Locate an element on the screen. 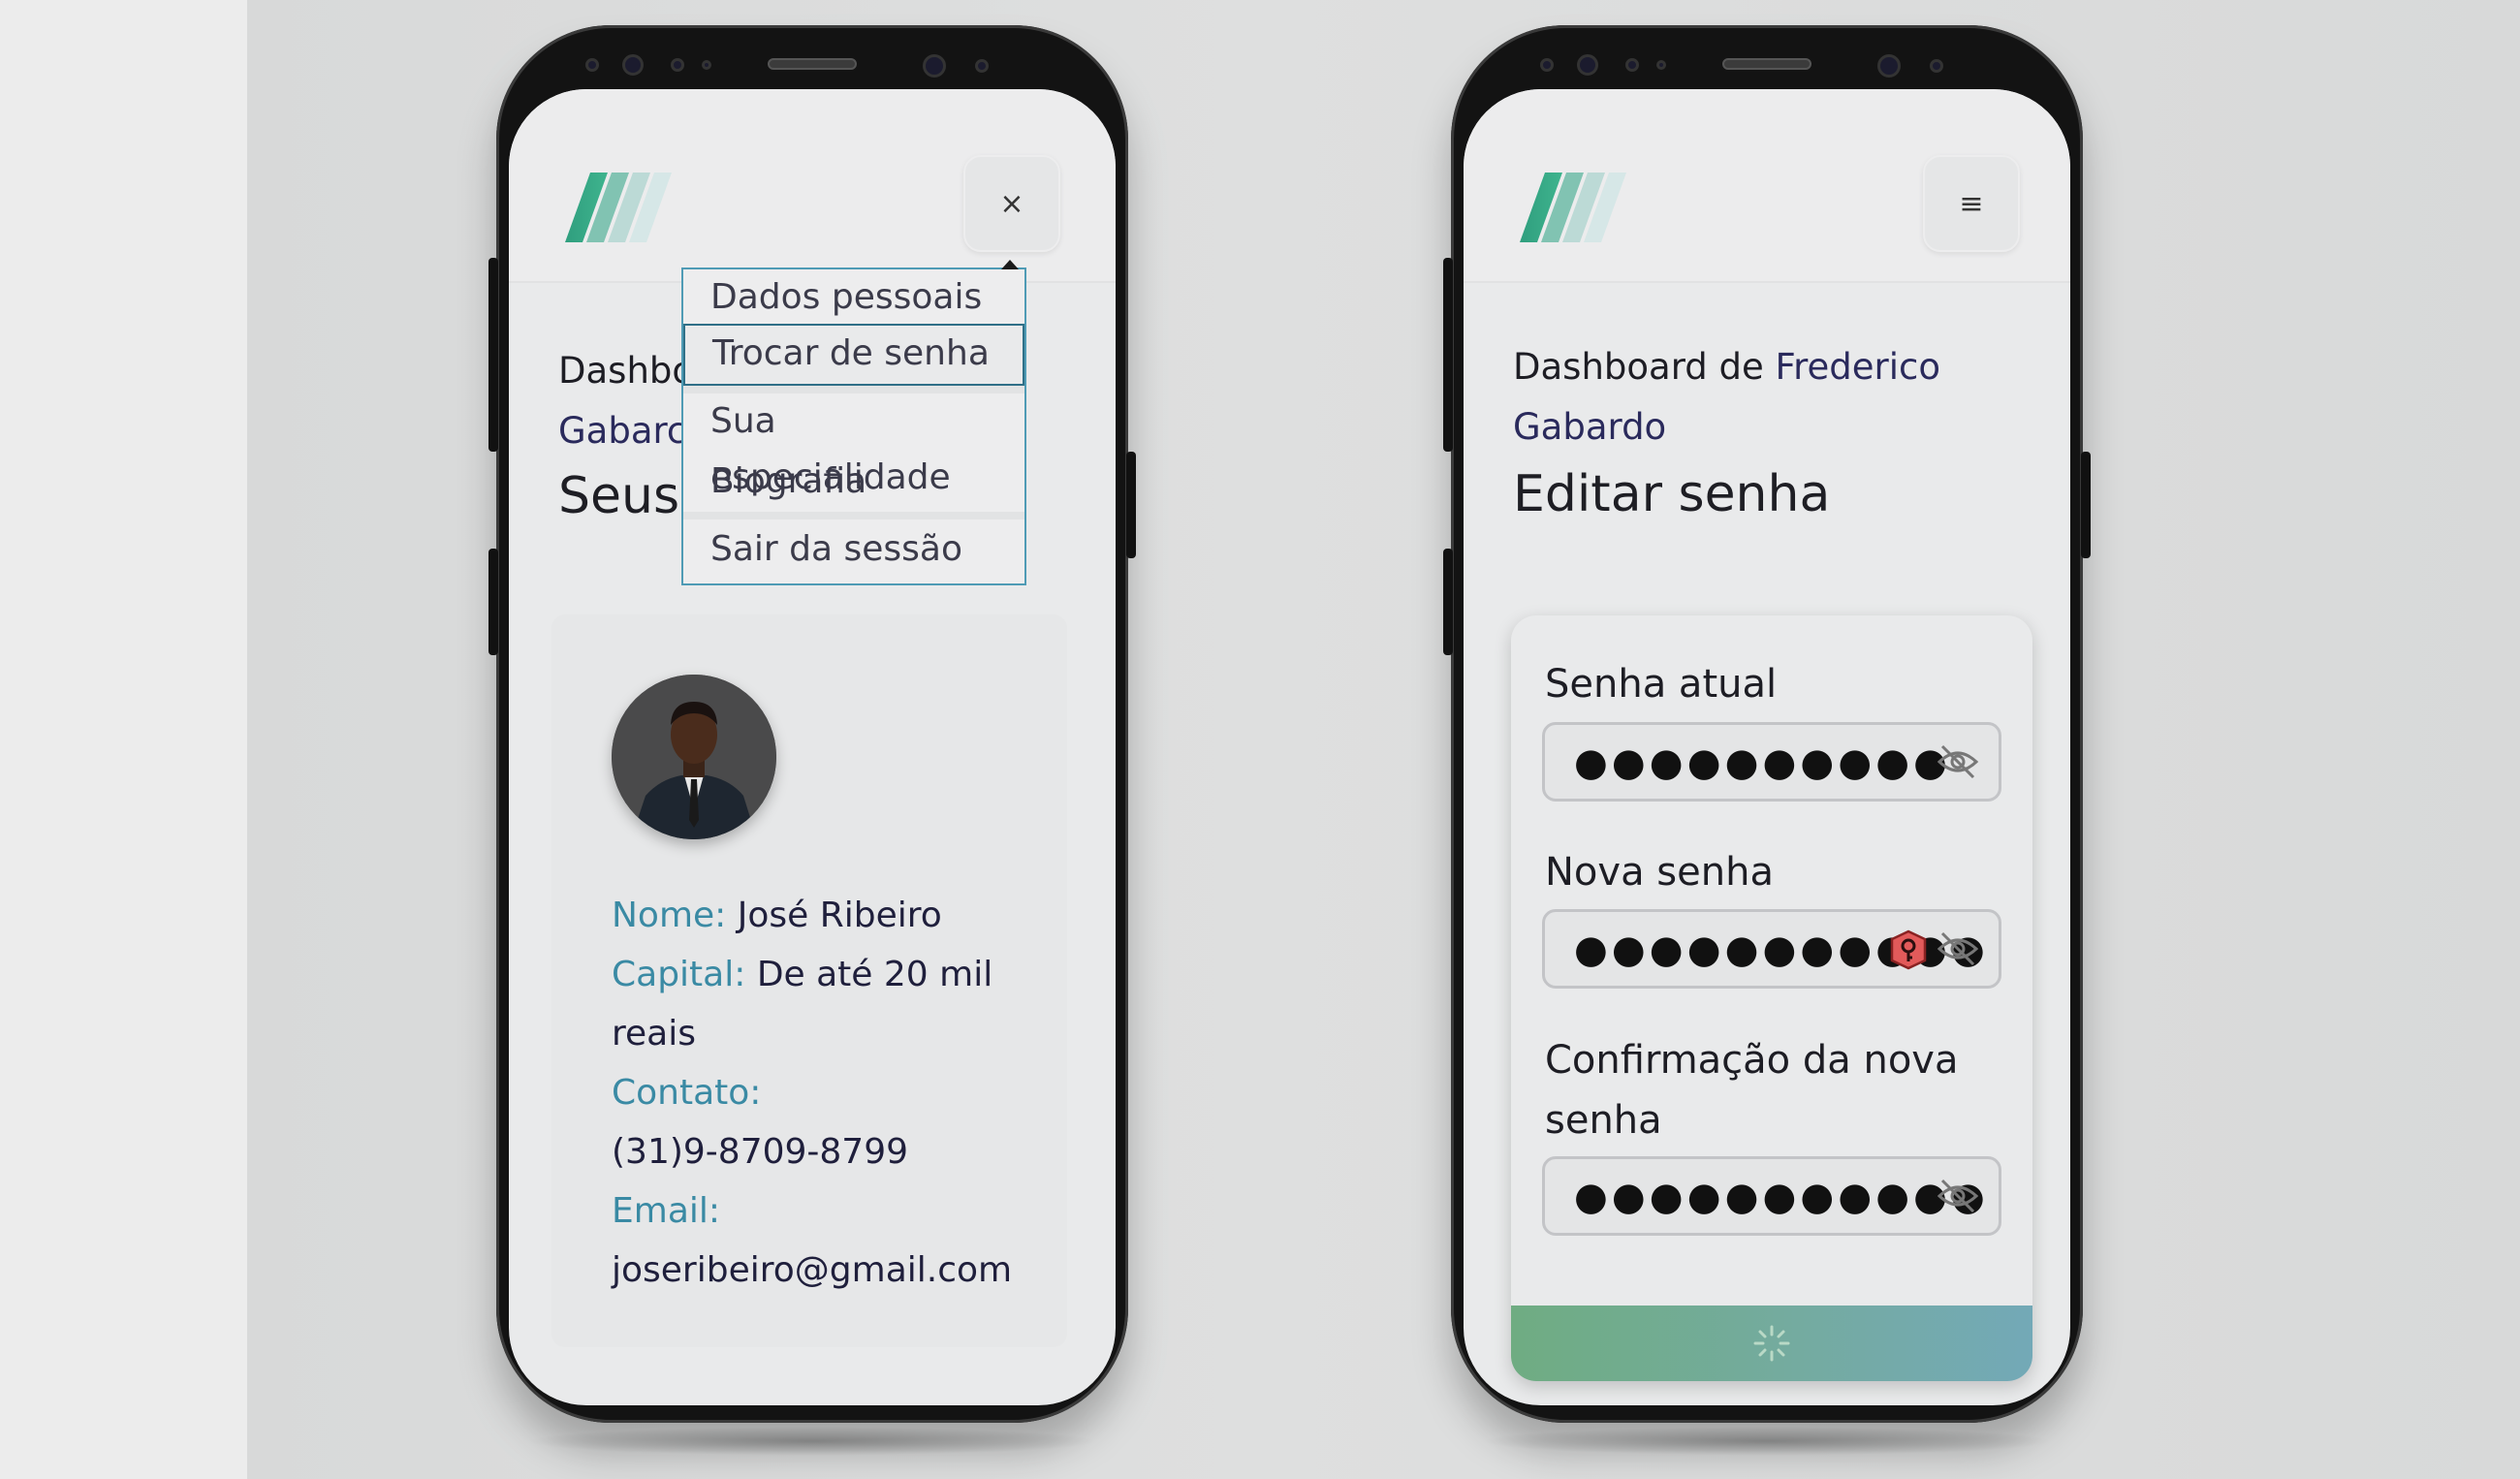 The image size is (2520, 1479). dashboard-heading: Dashbo is located at coordinates (626, 371).